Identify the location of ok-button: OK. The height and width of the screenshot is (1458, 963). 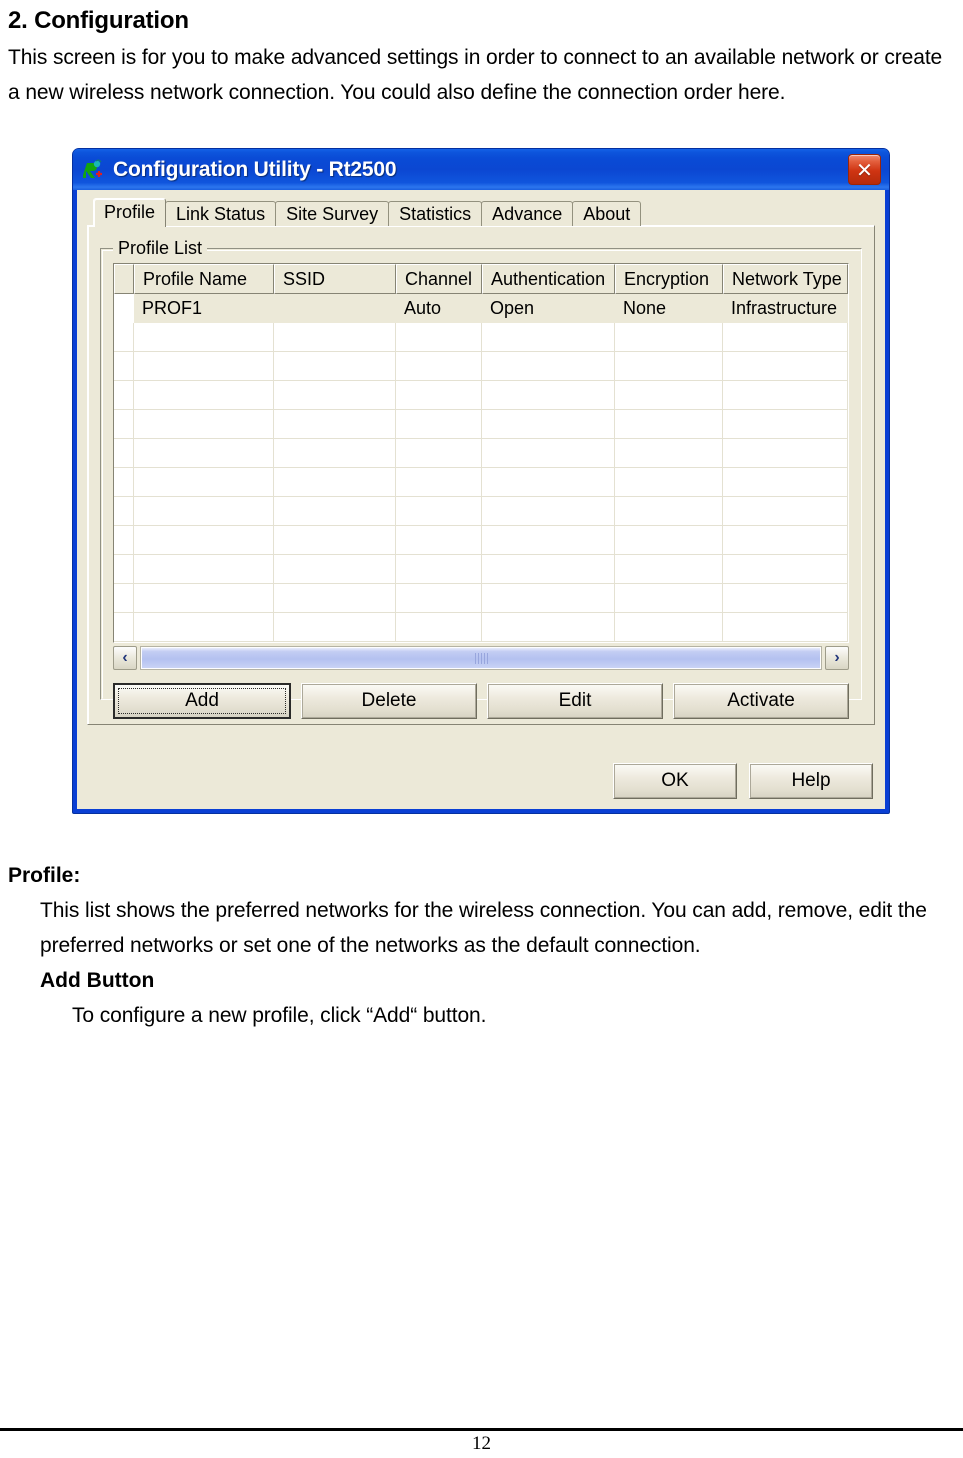
(675, 781).